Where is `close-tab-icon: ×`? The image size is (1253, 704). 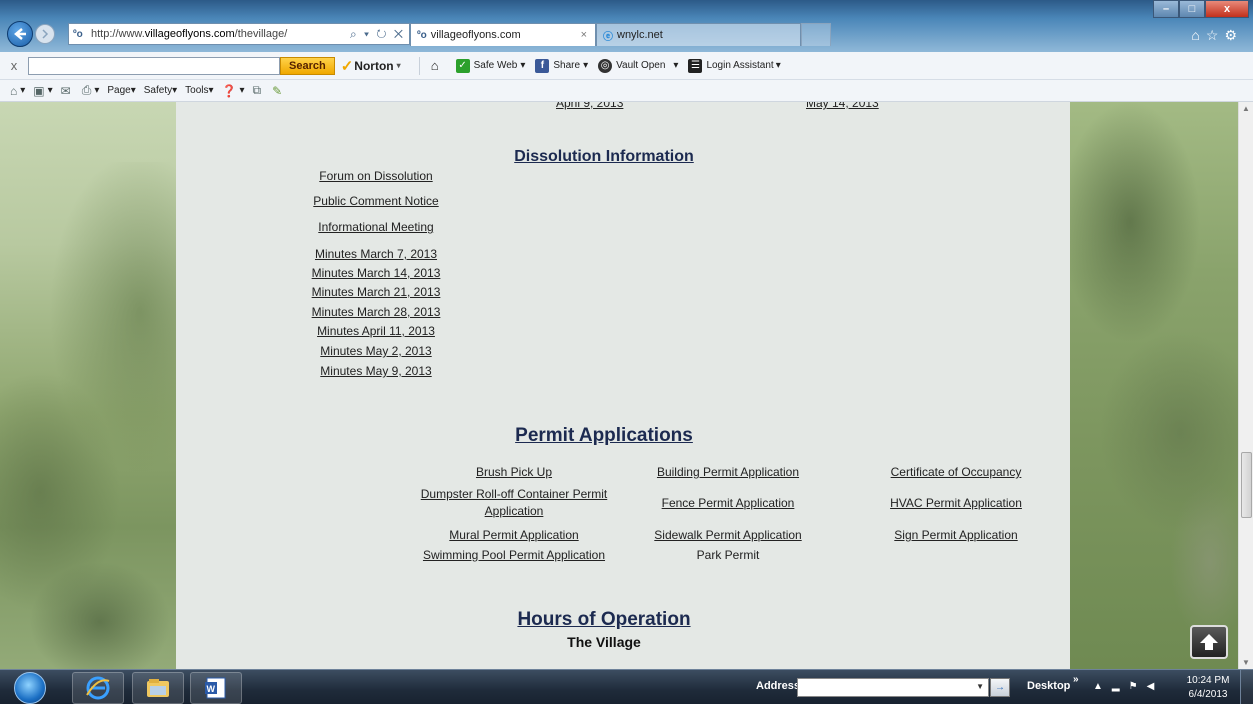 close-tab-icon: × is located at coordinates (584, 35).